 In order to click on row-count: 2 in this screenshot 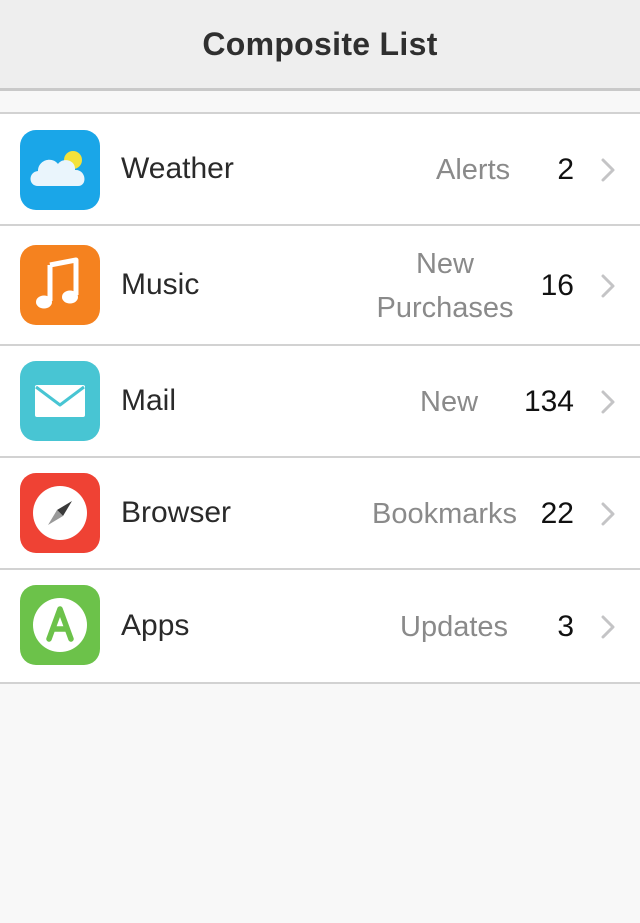, I will do `click(565, 169)`.